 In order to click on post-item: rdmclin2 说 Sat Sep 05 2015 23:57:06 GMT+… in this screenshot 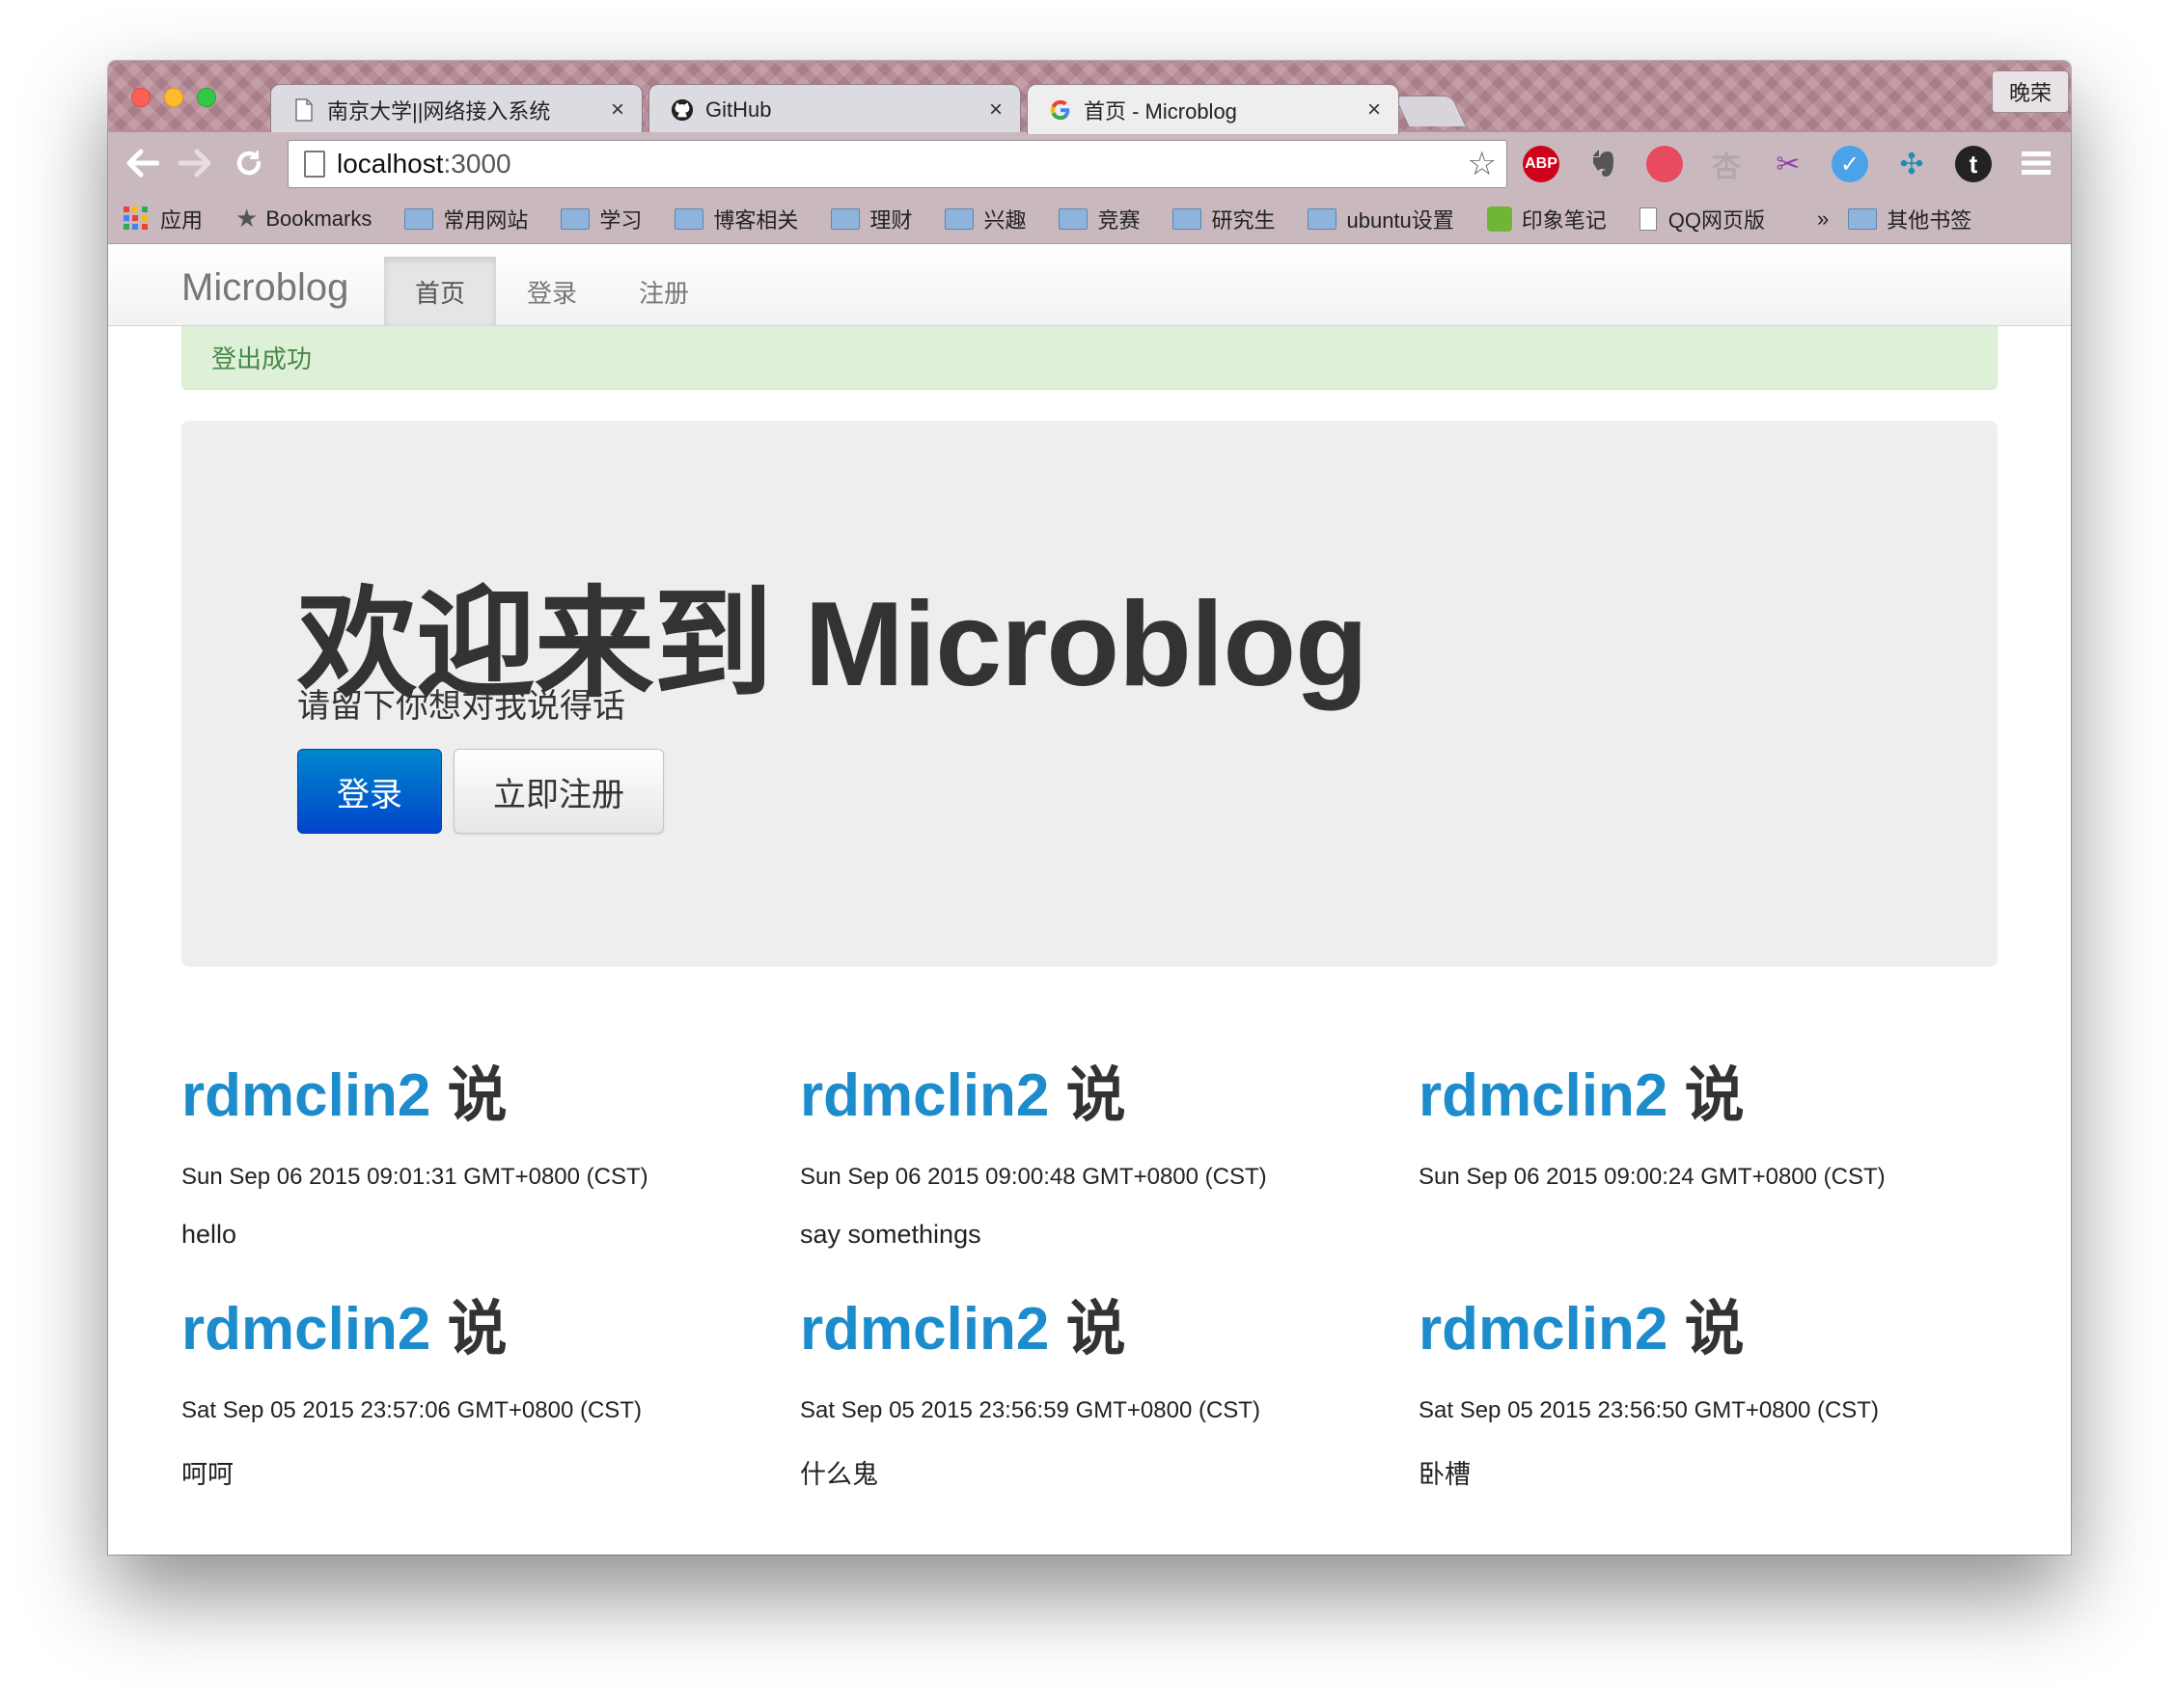, I will do `click(470, 1385)`.